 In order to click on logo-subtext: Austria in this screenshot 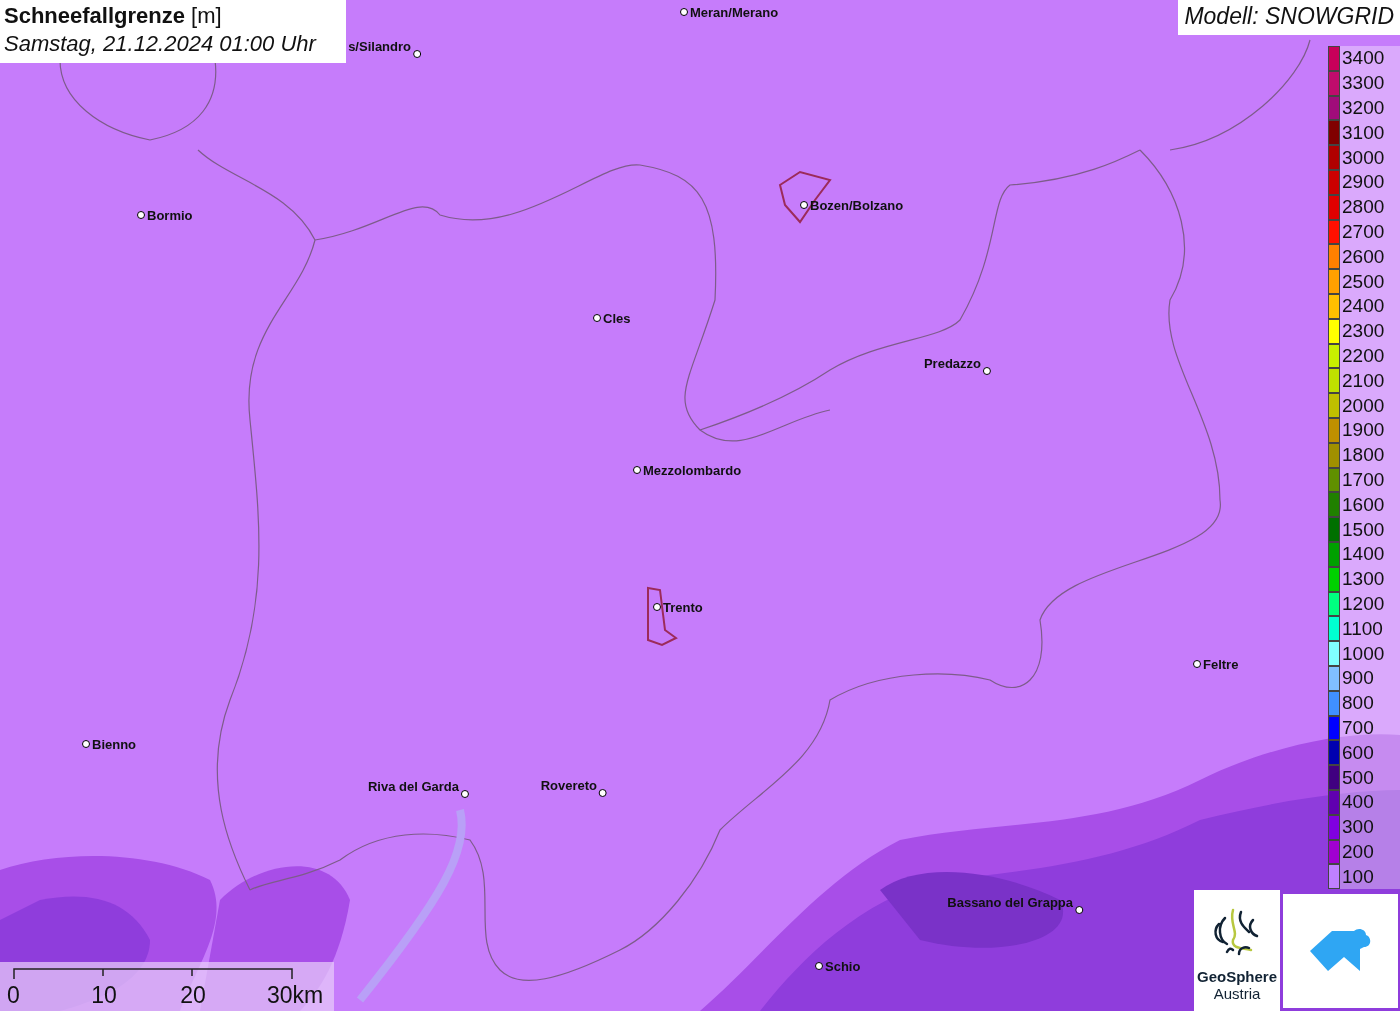, I will do `click(1237, 993)`.